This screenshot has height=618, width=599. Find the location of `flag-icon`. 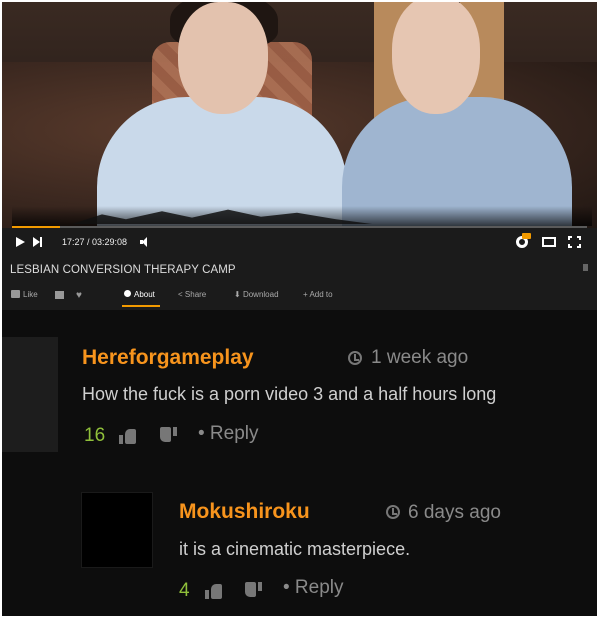

flag-icon is located at coordinates (585, 267).